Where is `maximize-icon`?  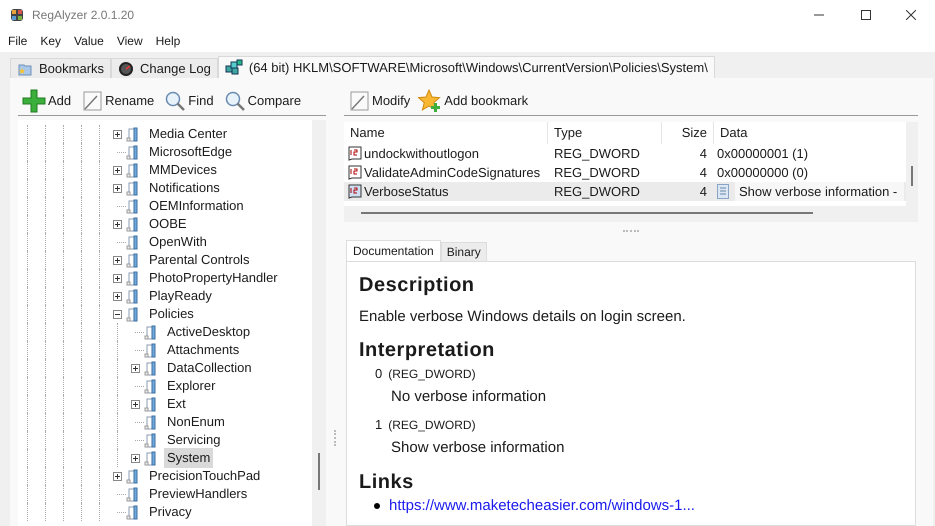
maximize-icon is located at coordinates (866, 15).